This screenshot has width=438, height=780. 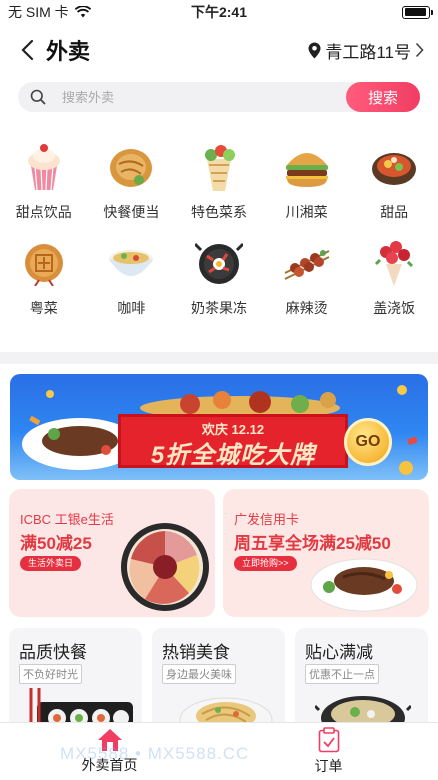 I want to click on category-item: 甜品, so click(x=394, y=181).